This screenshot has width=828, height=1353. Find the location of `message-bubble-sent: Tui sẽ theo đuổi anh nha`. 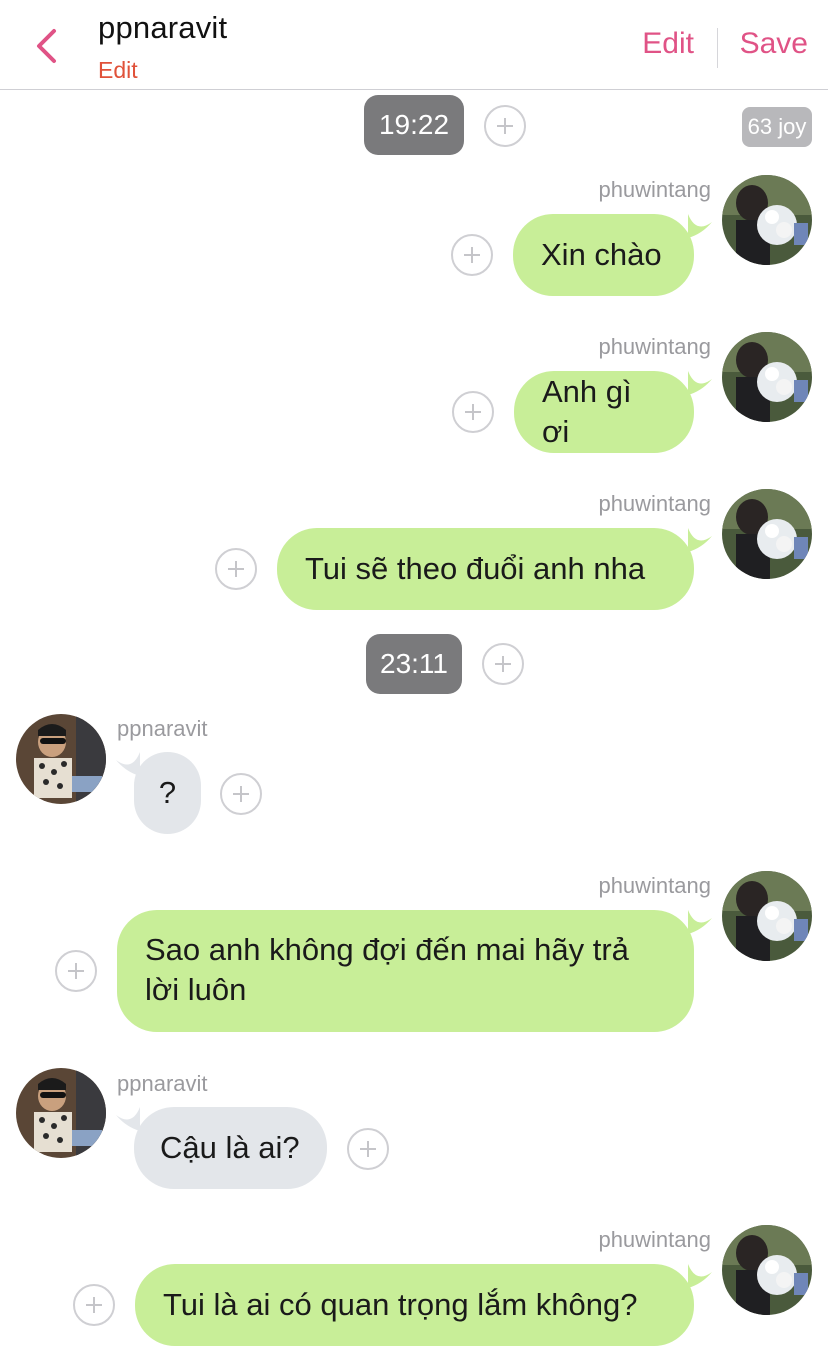

message-bubble-sent: Tui sẽ theo đuổi anh nha is located at coordinates (485, 569).